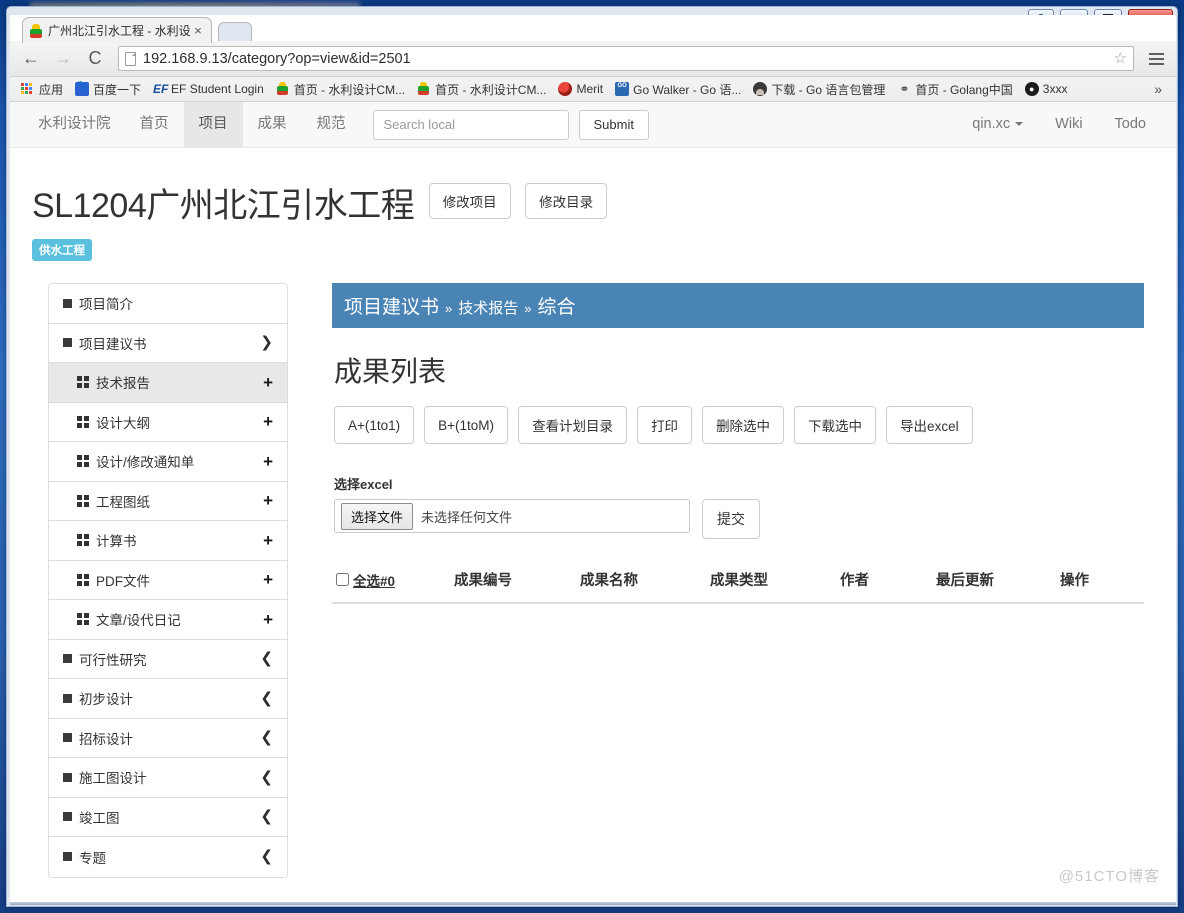  I want to click on tab-close-icon: ×, so click(198, 30).